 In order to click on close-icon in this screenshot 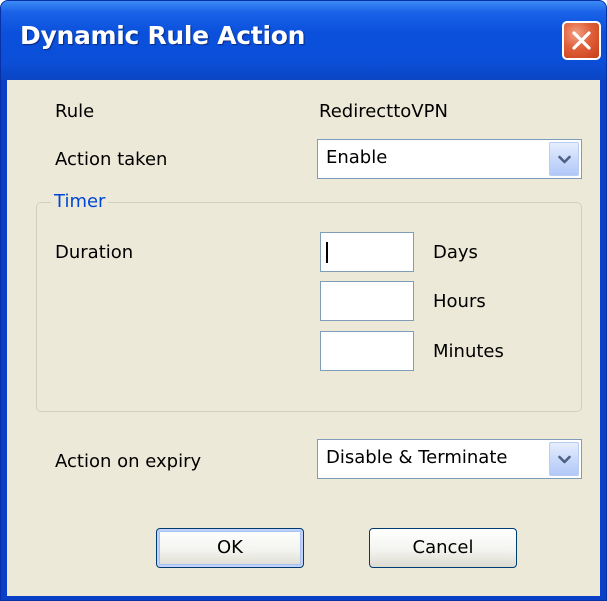, I will do `click(581, 40)`.